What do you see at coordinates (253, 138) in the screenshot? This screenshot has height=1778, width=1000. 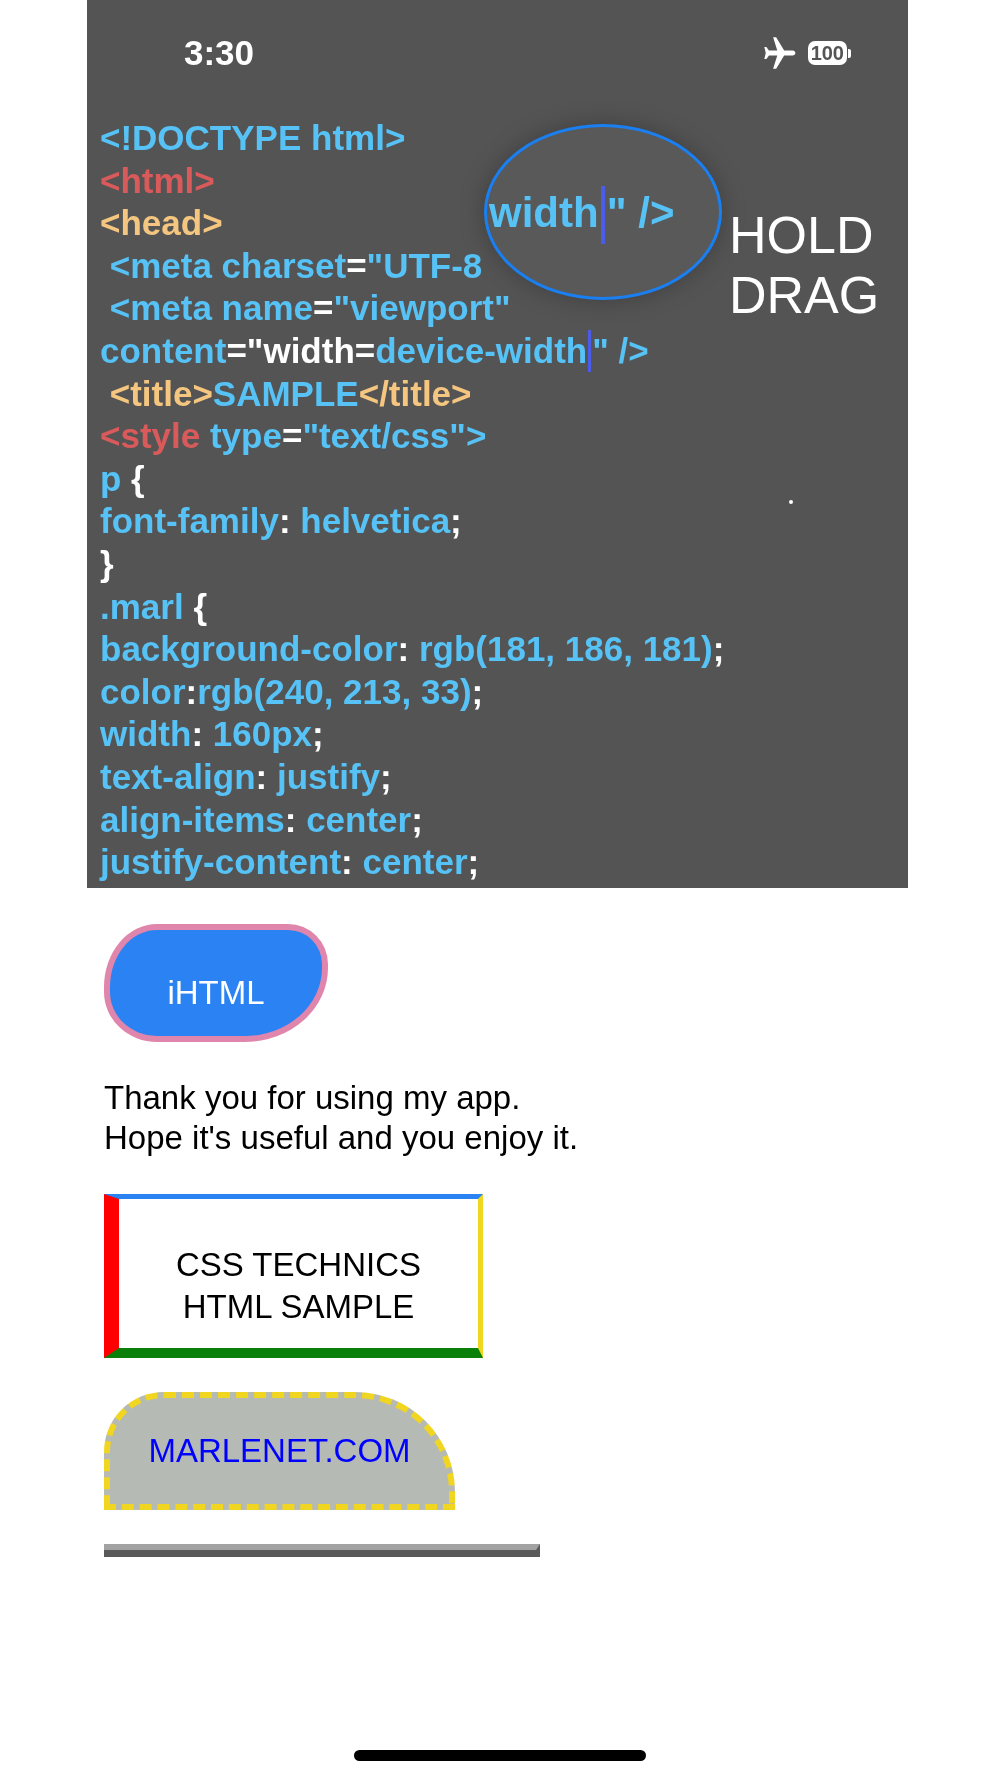 I see `code-line: <!DOCTYPE html>` at bounding box center [253, 138].